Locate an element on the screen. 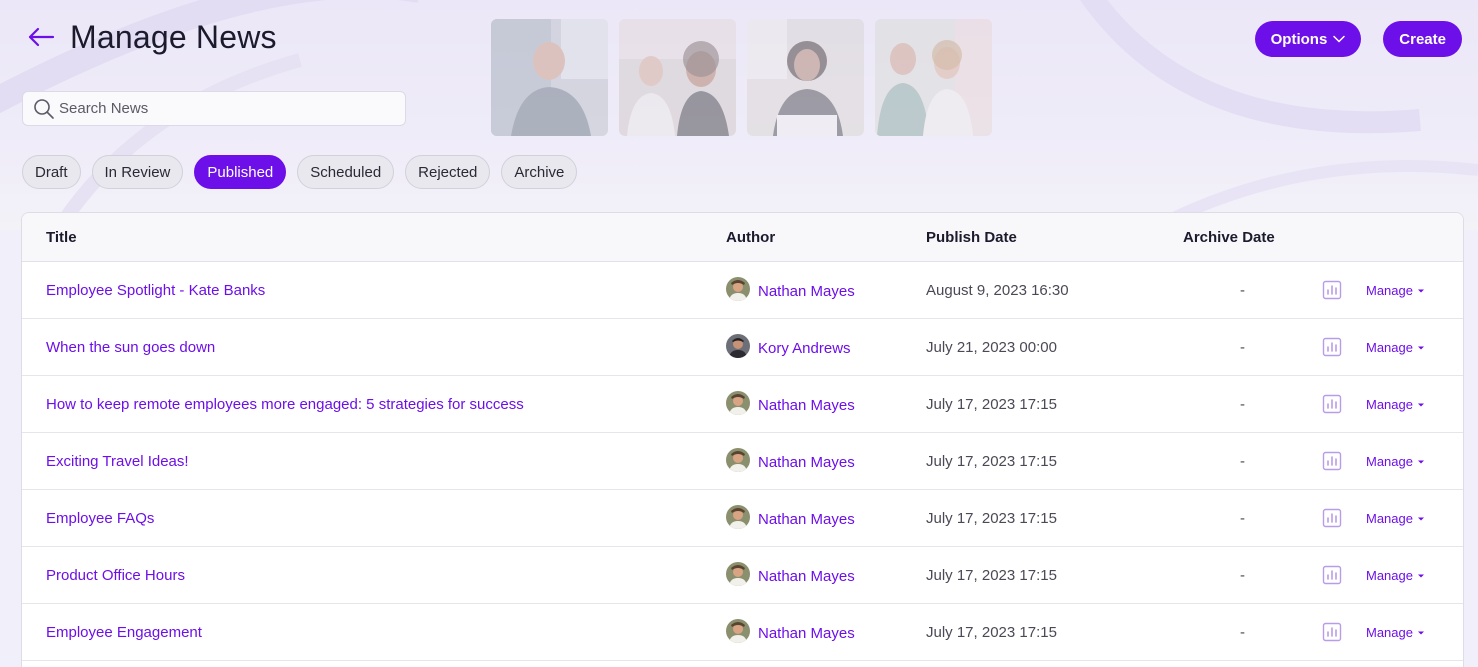 The height and width of the screenshot is (667, 1478). news-thumbnails is located at coordinates (741, 77).